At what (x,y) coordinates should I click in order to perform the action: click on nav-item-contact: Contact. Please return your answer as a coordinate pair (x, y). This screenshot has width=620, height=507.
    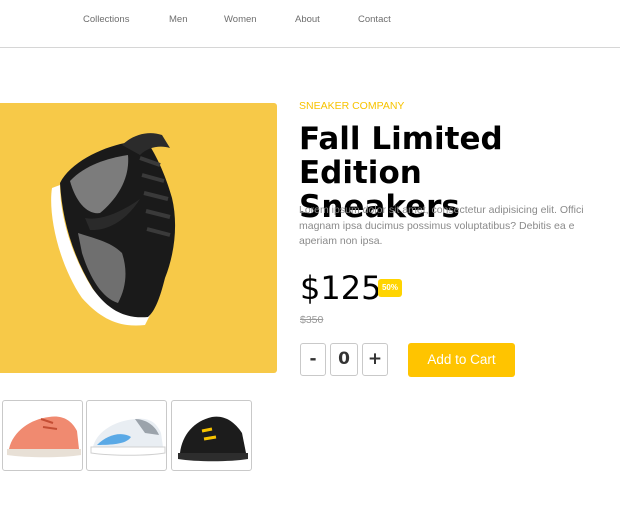
    Looking at the image, I should click on (374, 19).